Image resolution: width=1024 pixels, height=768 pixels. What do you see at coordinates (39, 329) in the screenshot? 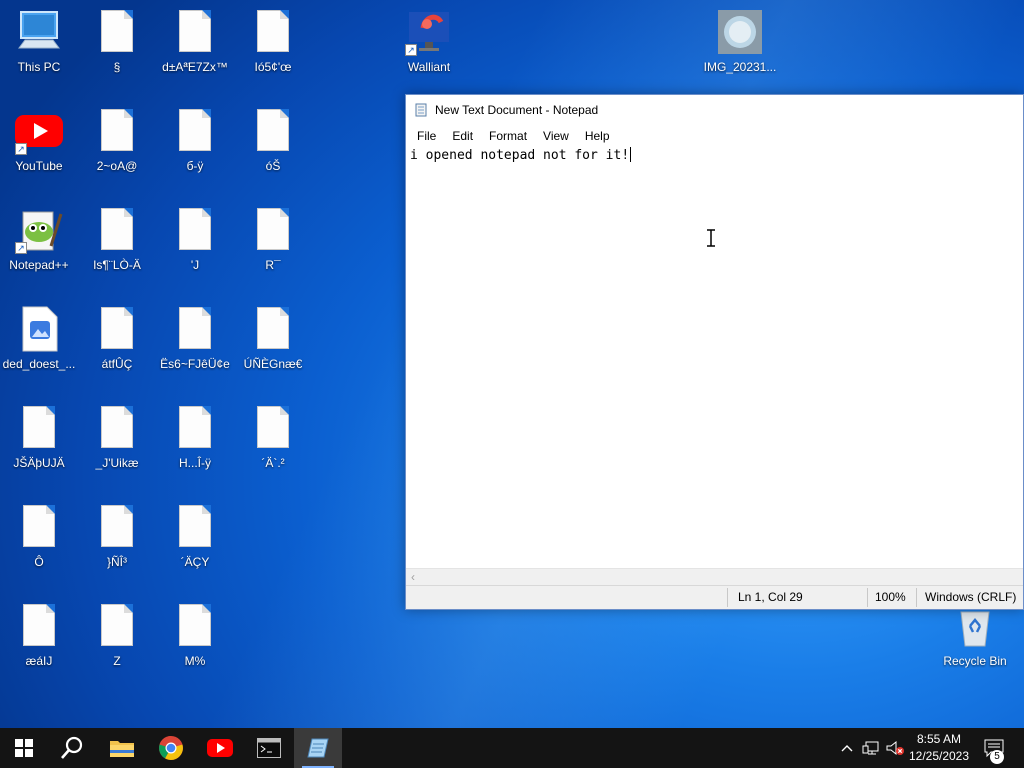
I see `image-document-icon` at bounding box center [39, 329].